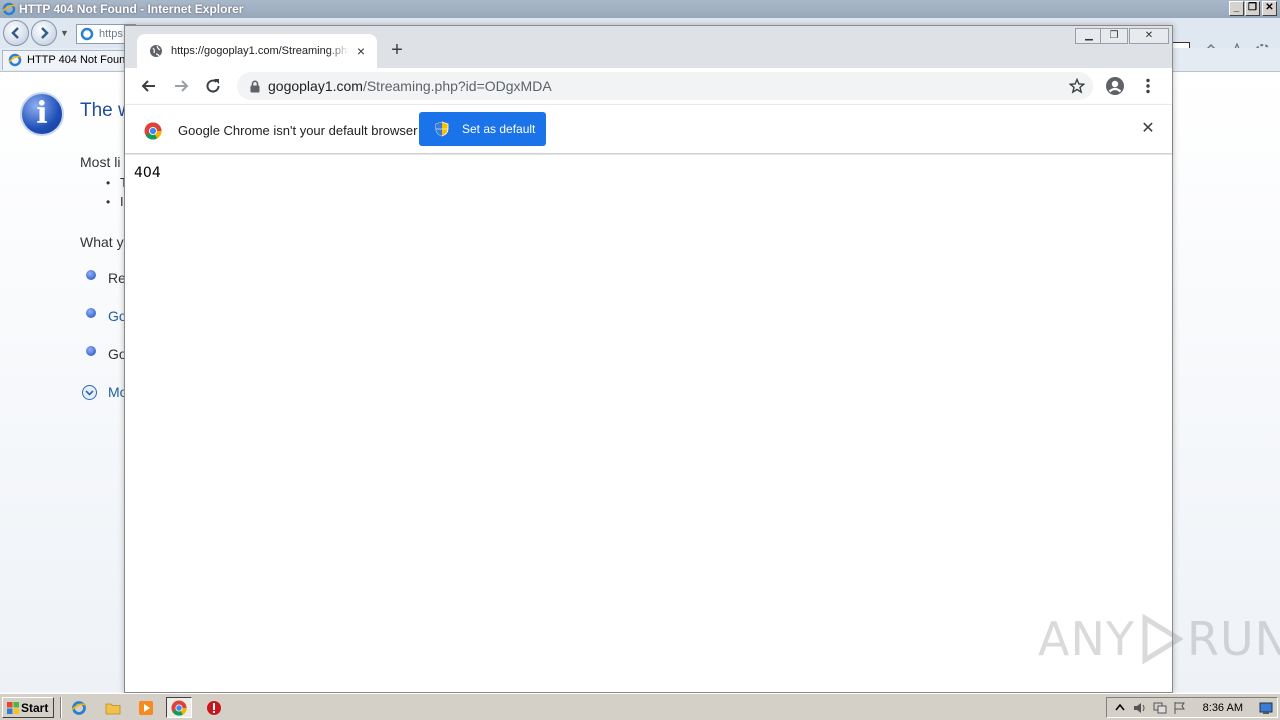  I want to click on ie-restore-button: ❐, so click(1252, 8).